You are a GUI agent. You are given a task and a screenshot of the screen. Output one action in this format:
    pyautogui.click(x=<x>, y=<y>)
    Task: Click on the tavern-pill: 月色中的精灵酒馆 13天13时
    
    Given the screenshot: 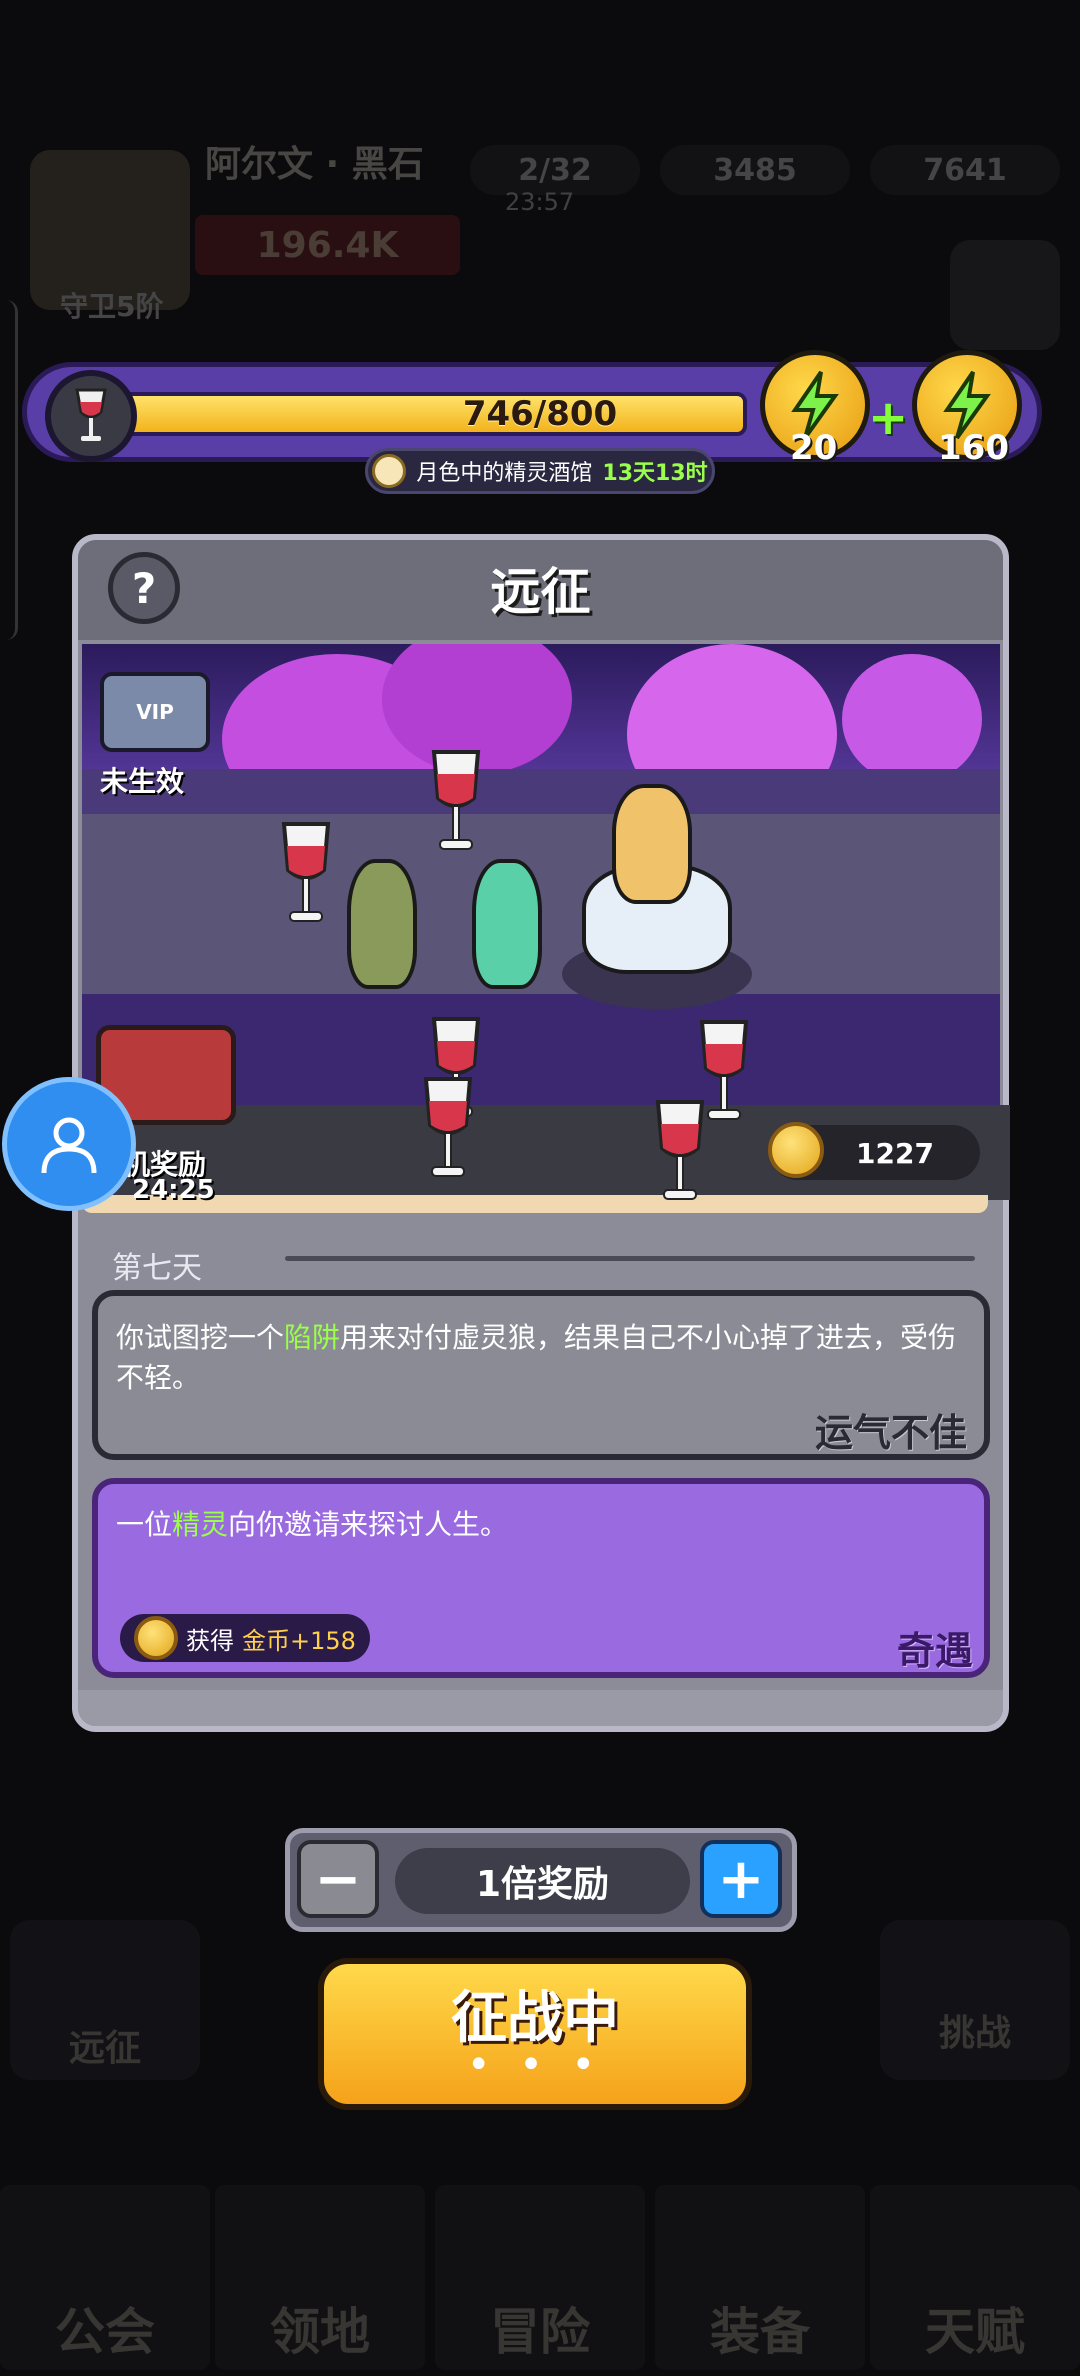 What is the action you would take?
    pyautogui.click(x=540, y=471)
    